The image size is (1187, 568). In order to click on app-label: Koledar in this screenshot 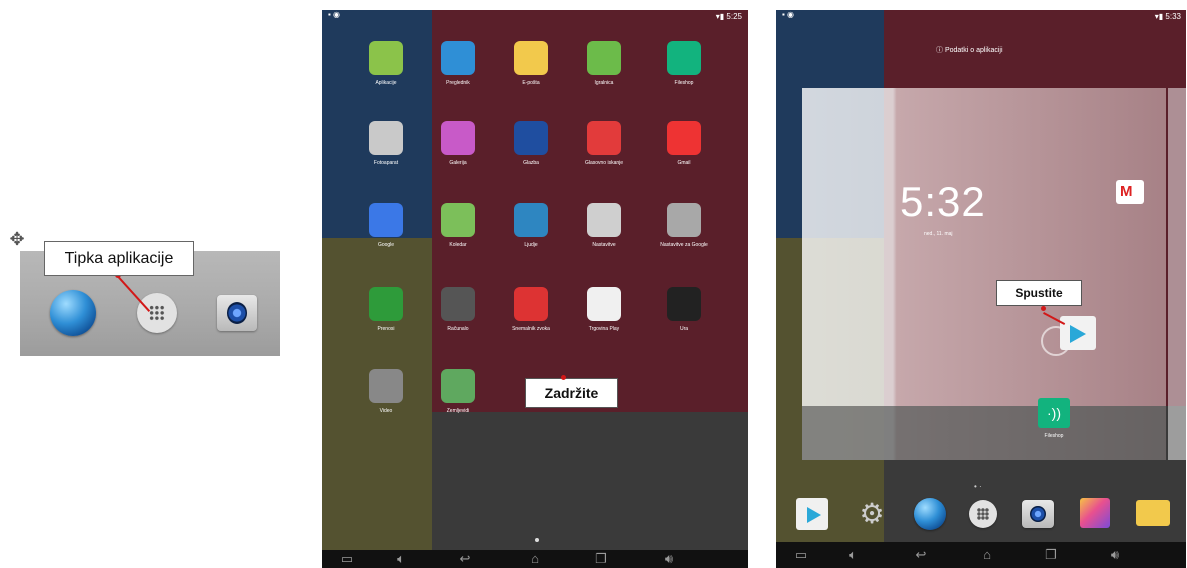, I will do `click(458, 245)`.